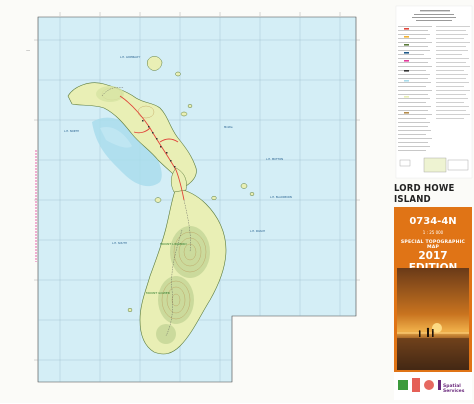 The image size is (474, 404). What do you see at coordinates (429, 385) in the screenshot?
I see `waratah-logo` at bounding box center [429, 385].